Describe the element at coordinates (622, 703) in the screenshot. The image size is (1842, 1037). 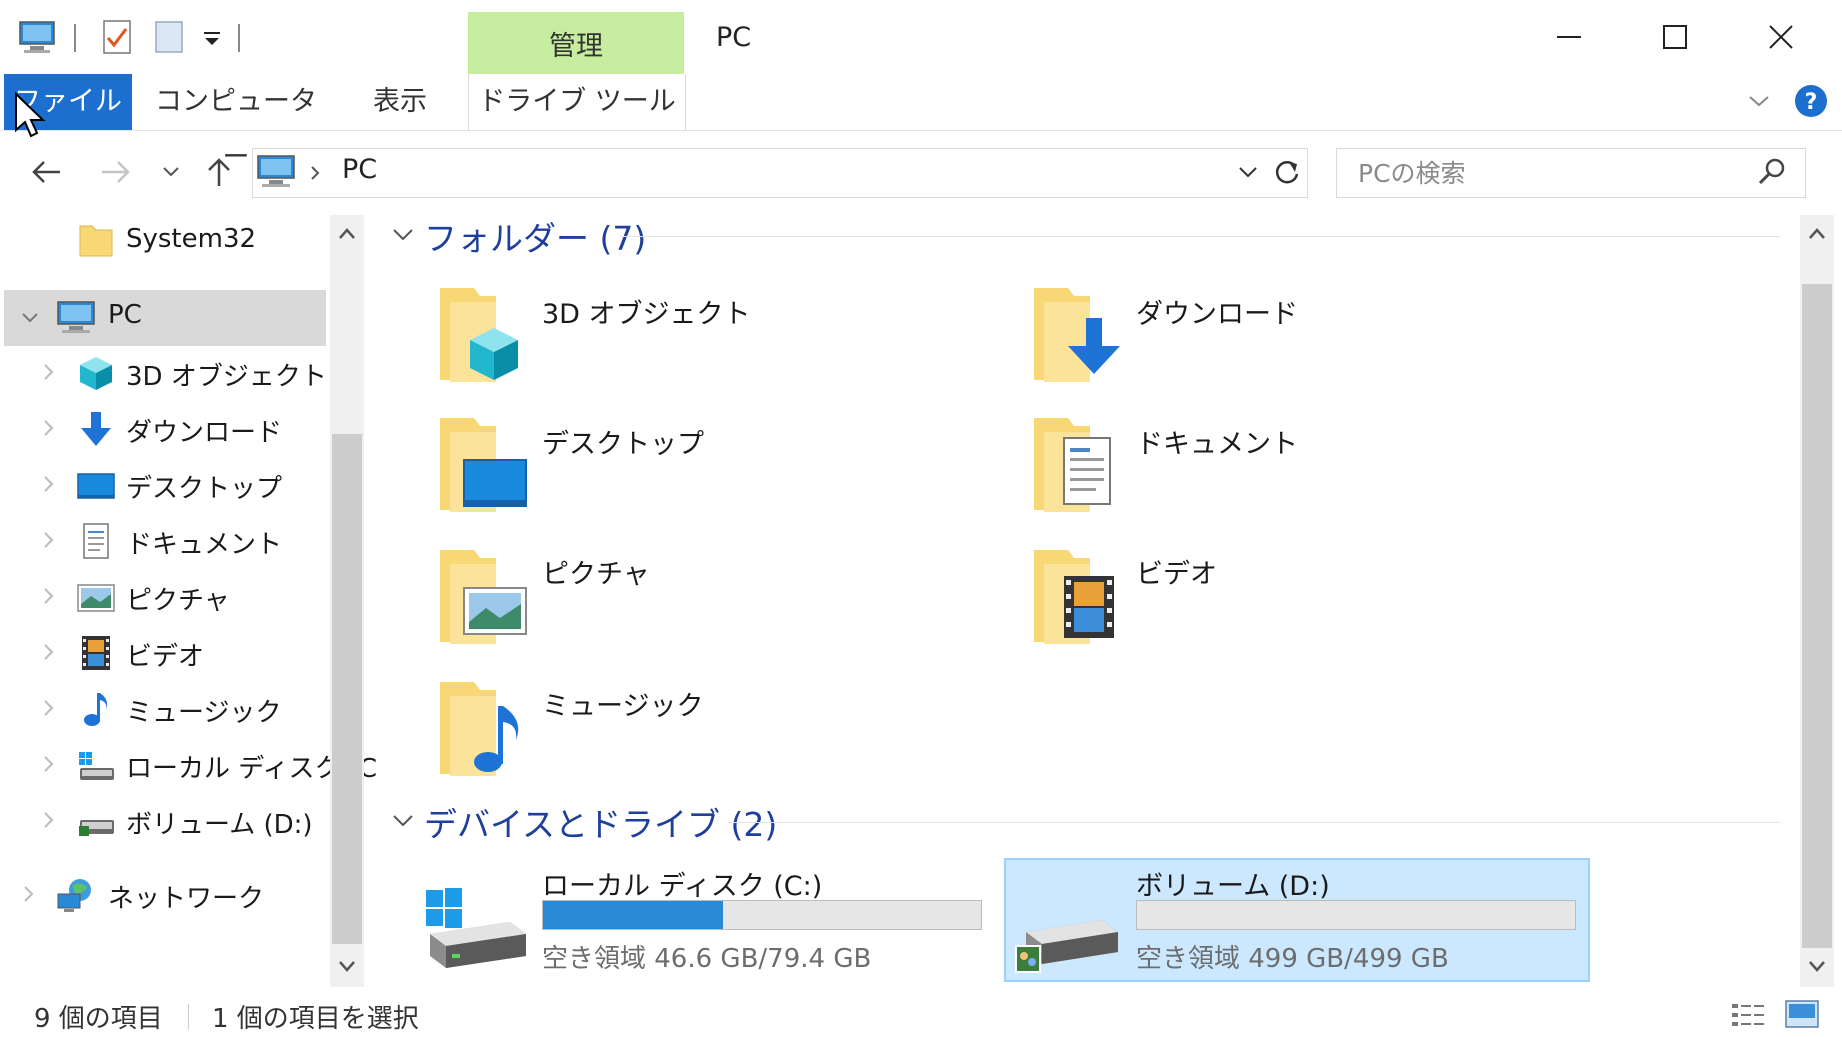
I see `folder-label-music: ミュージック` at that location.